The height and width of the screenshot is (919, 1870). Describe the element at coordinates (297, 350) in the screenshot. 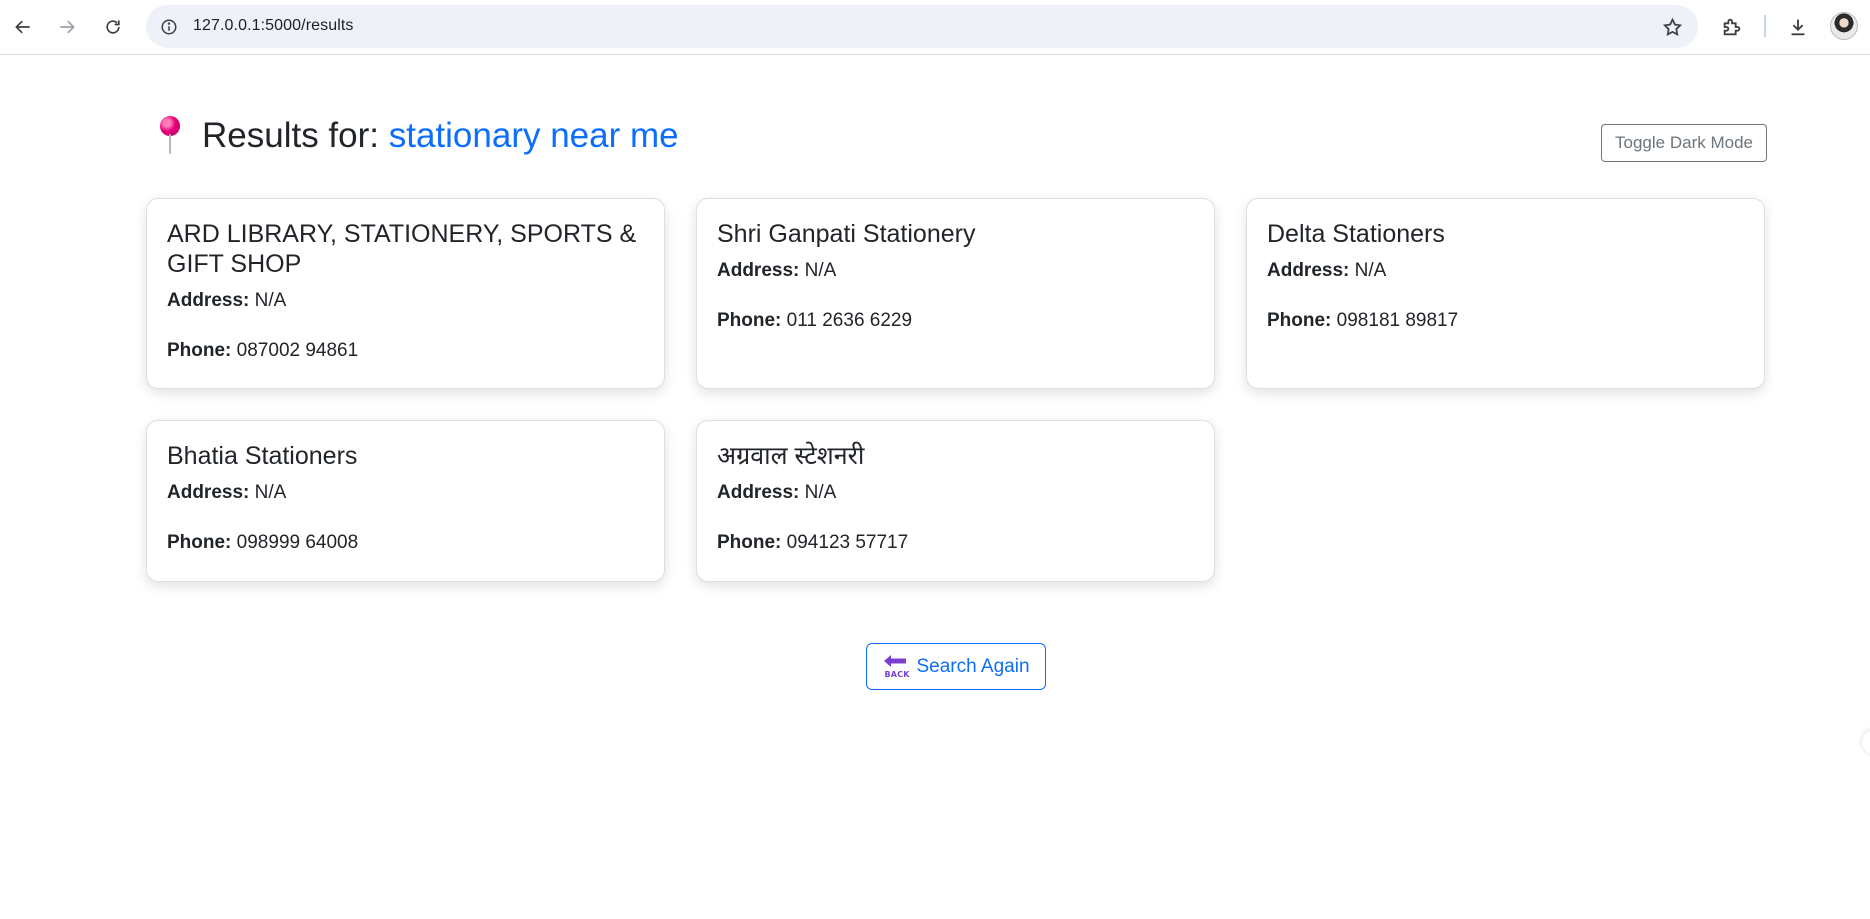

I see `phone-value: 087002 94861` at that location.